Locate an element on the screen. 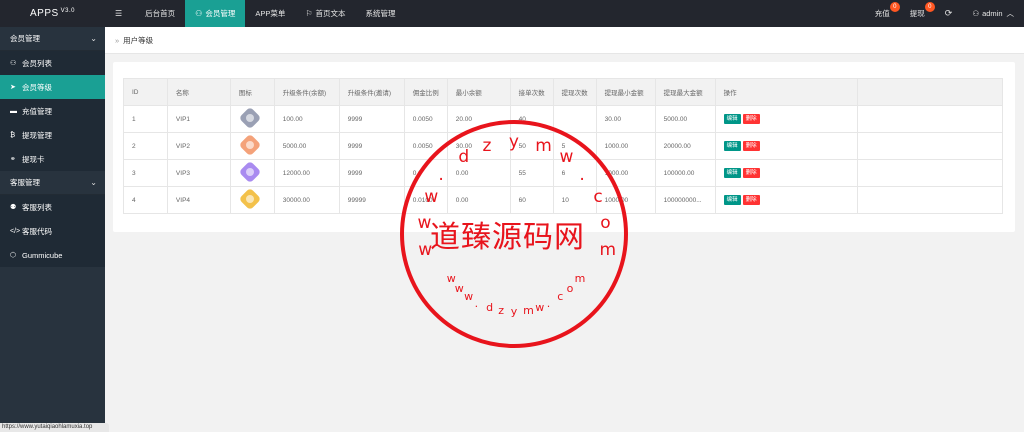 The height and width of the screenshot is (432, 1024). sidebar-item-service-code: </> 客服代码 is located at coordinates (52, 231).